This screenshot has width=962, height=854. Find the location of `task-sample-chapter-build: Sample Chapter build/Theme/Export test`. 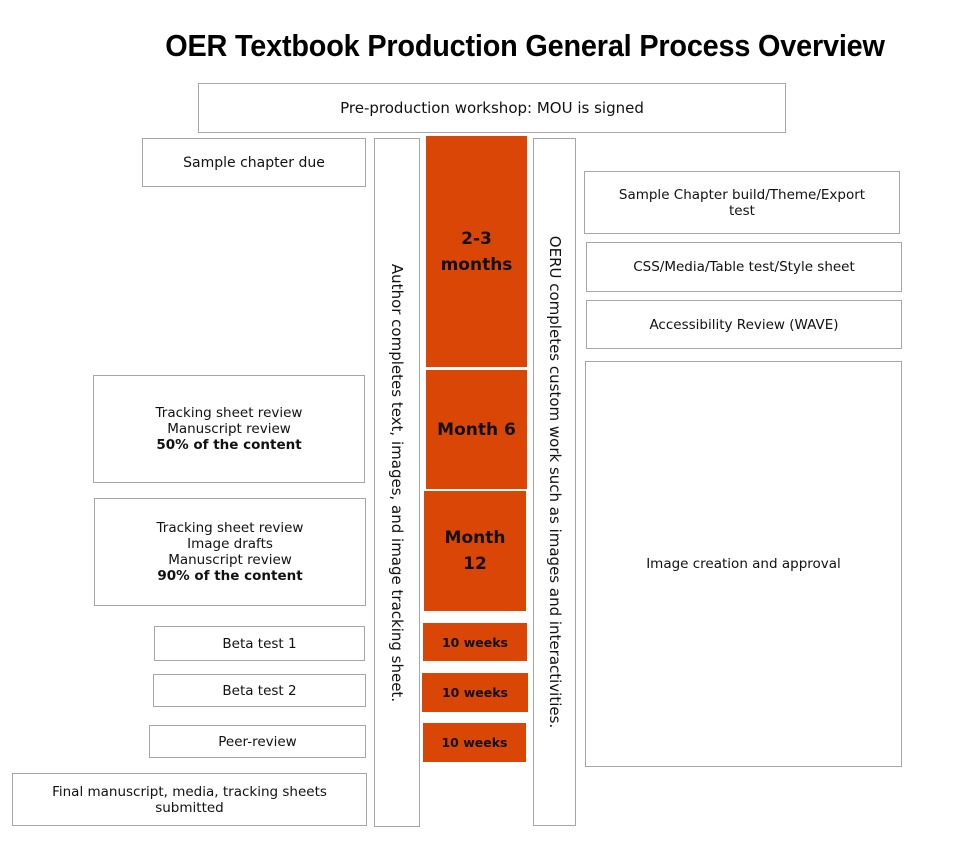

task-sample-chapter-build: Sample Chapter build/Theme/Export test is located at coordinates (742, 202).